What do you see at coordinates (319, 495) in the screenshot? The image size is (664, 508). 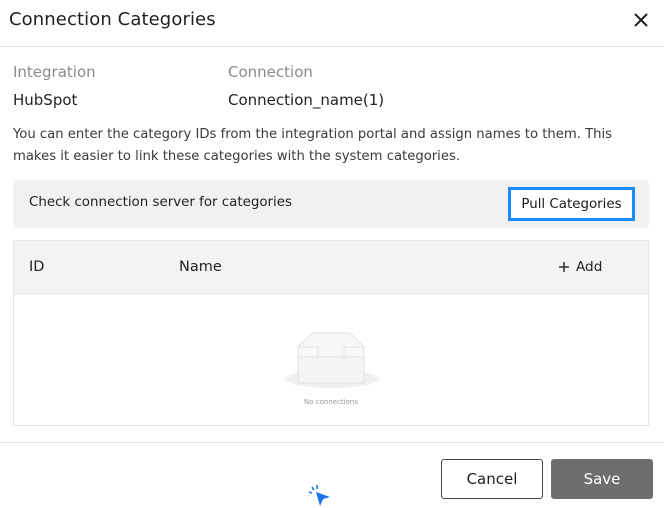 I see `pointer-cursor-icon` at bounding box center [319, 495].